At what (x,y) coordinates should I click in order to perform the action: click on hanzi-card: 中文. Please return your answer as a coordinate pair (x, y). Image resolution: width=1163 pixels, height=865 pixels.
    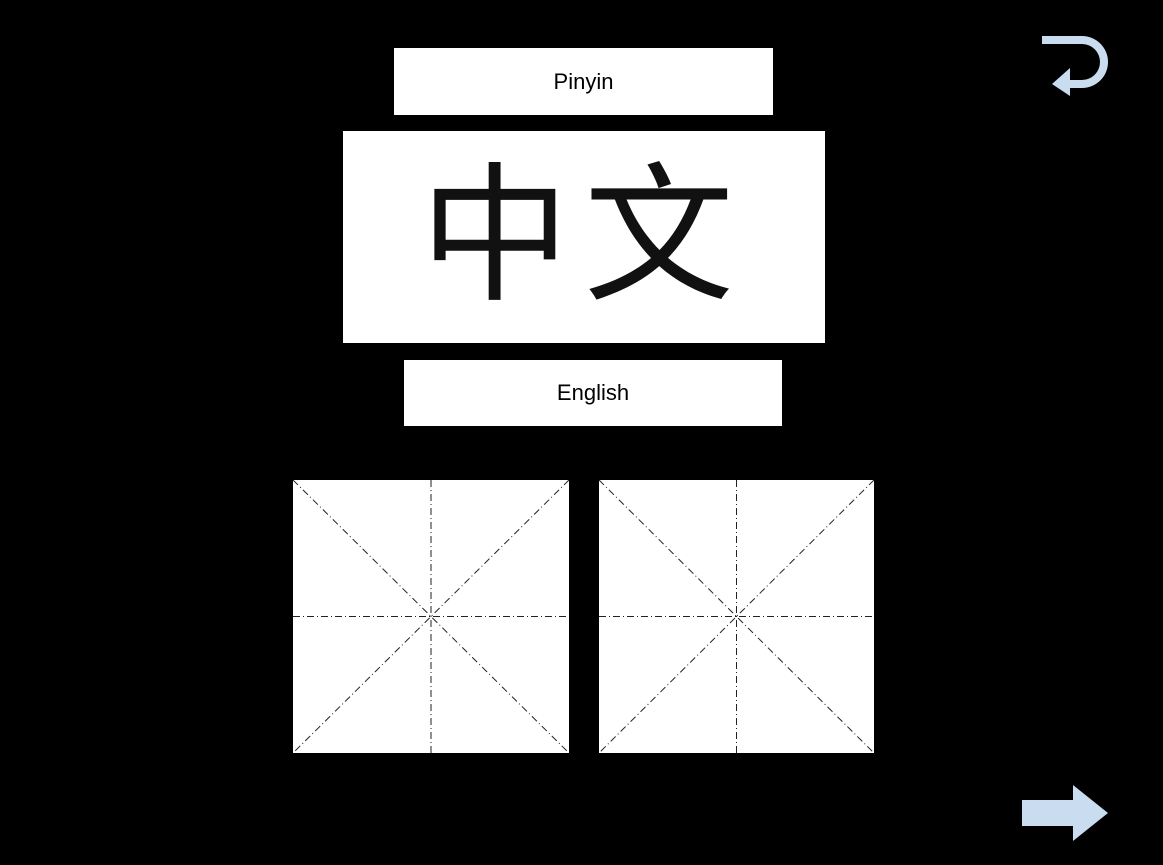
    Looking at the image, I should click on (584, 237).